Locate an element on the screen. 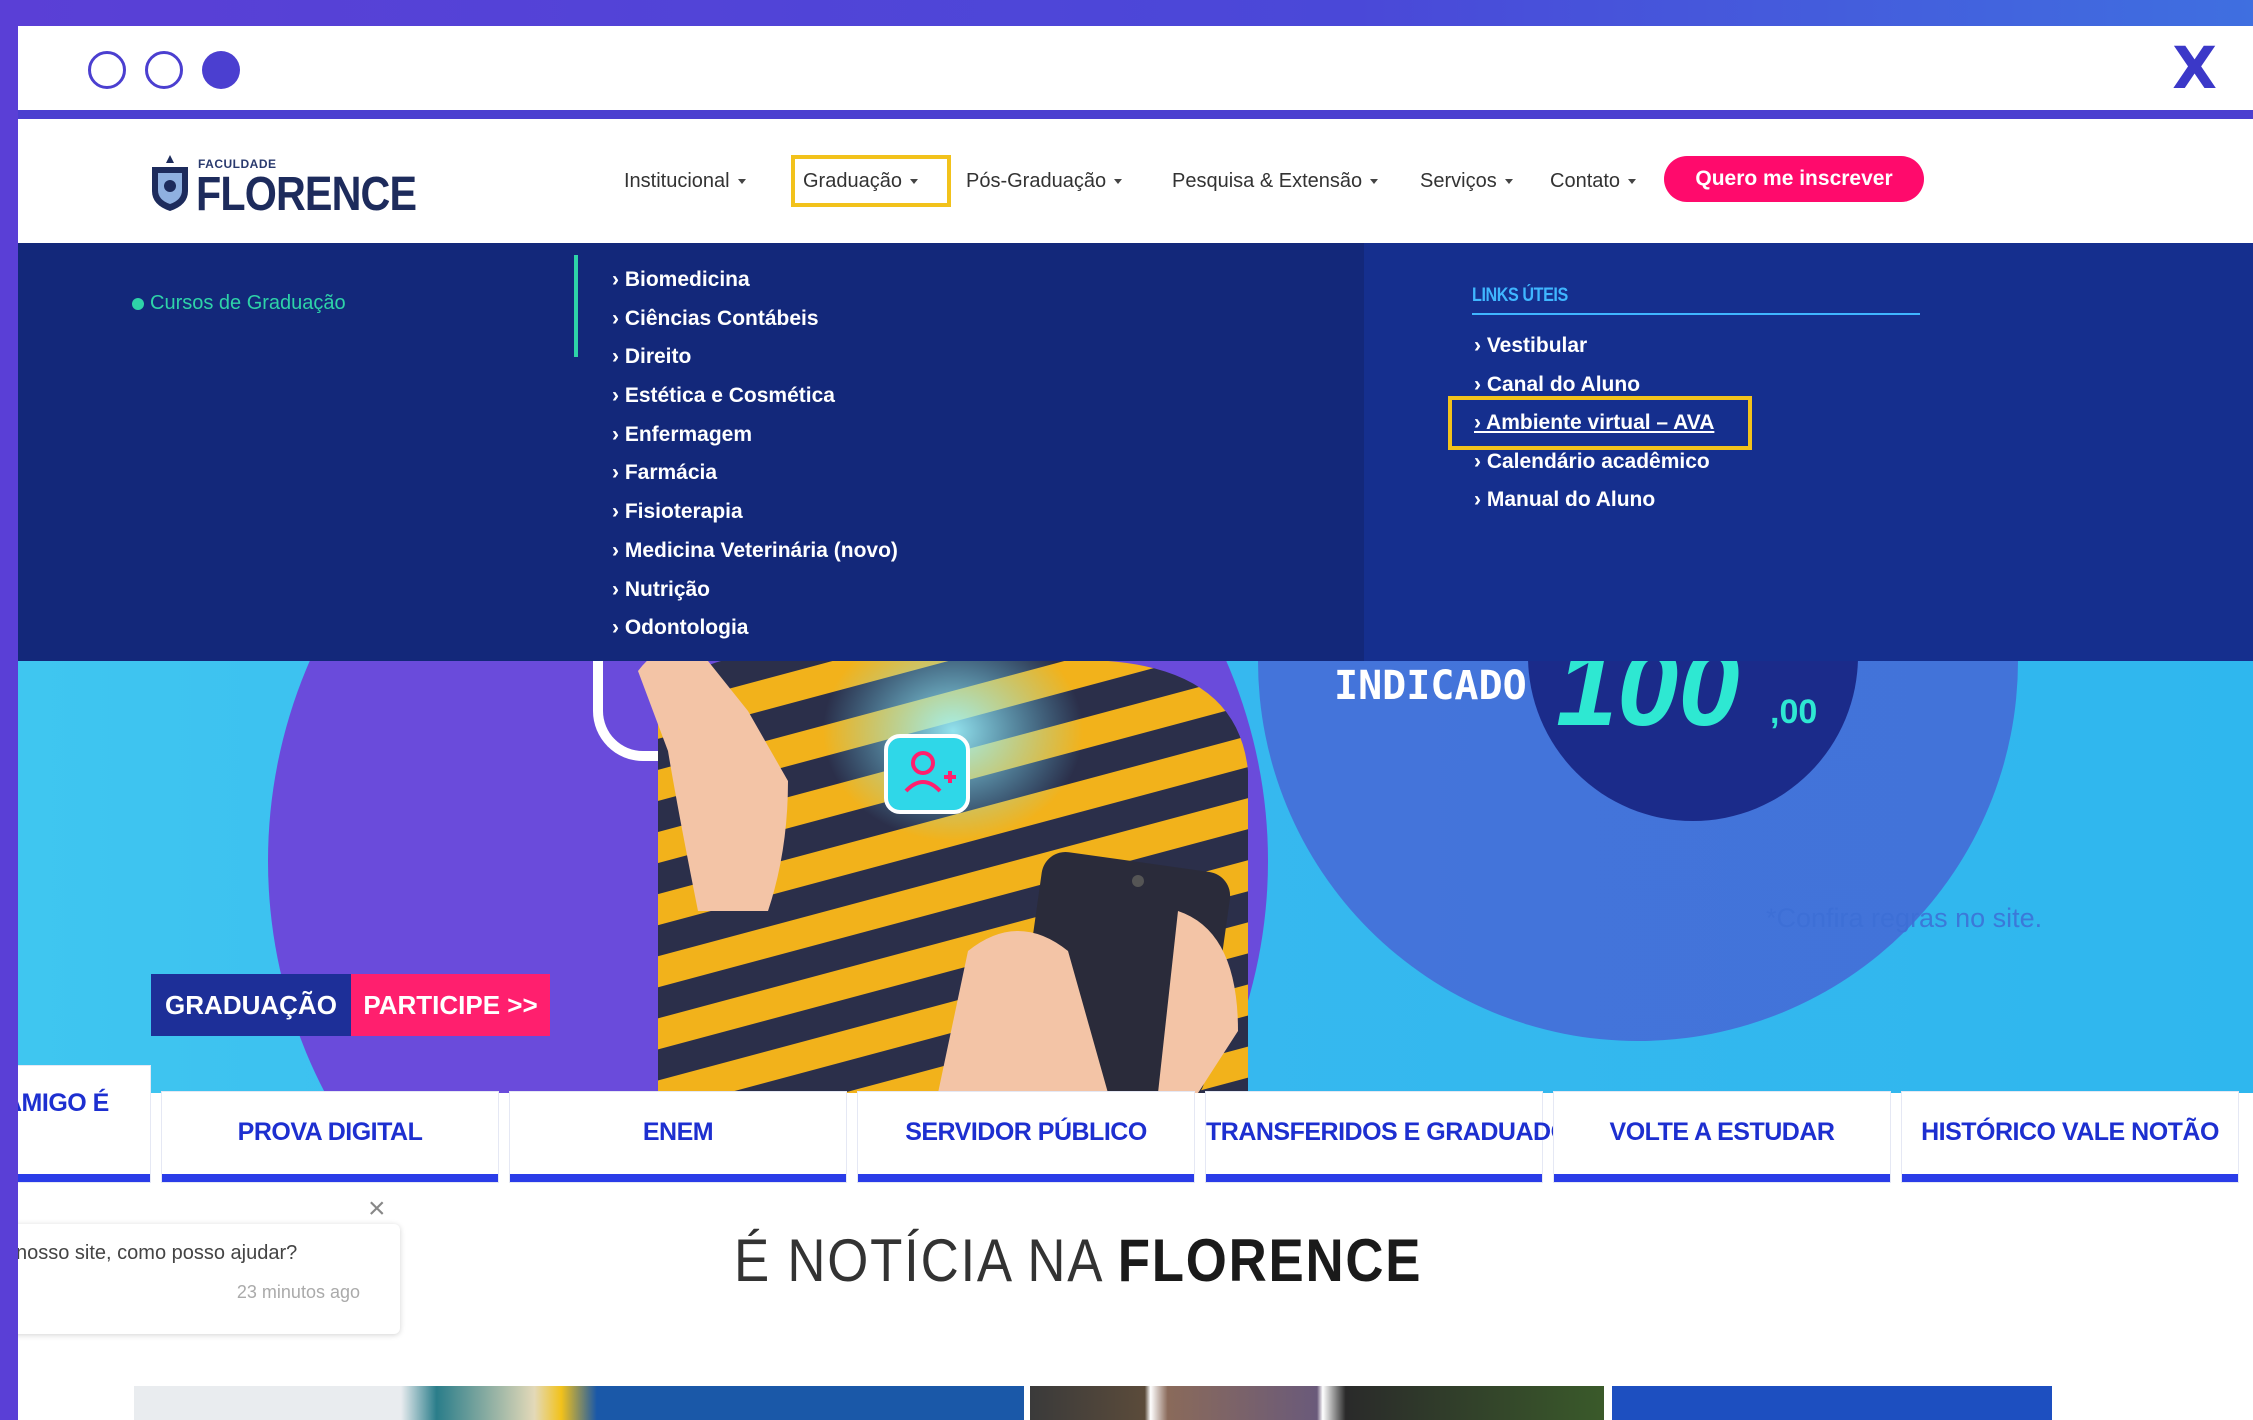  hero-rules-note: *Confira regras no site. is located at coordinates (1904, 918).